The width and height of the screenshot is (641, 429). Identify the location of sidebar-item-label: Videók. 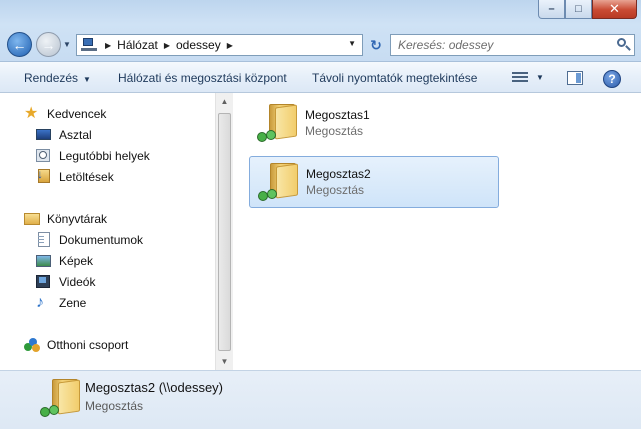
(77, 282).